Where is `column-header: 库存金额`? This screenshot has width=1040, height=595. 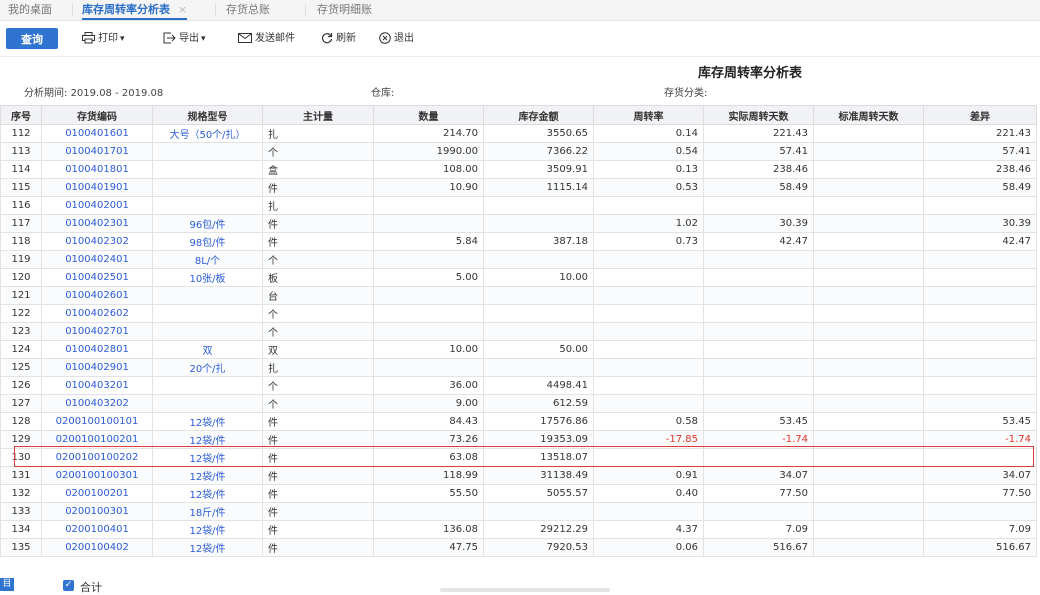
column-header: 库存金额 is located at coordinates (538, 115).